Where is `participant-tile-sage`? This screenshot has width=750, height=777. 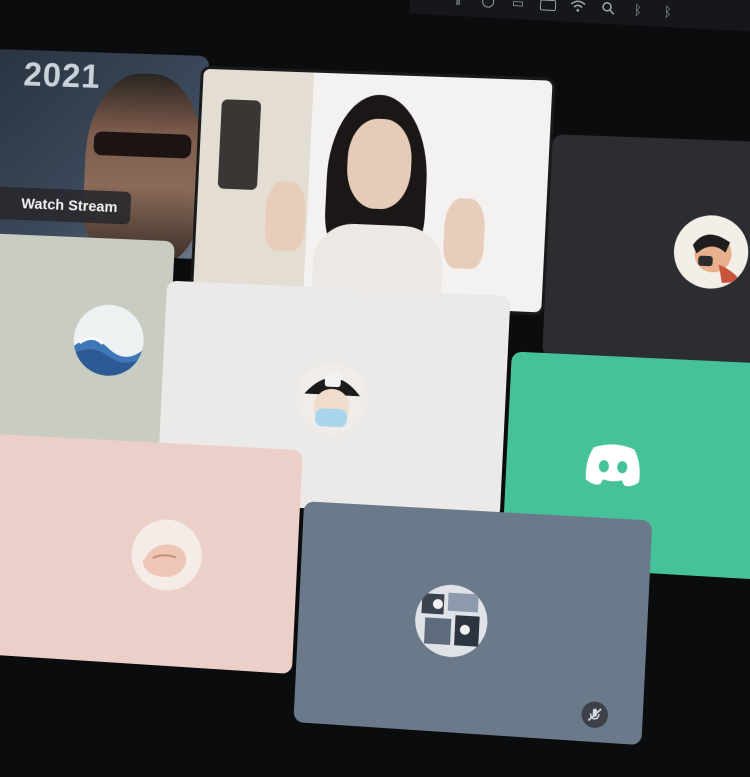
participant-tile-sage is located at coordinates (87, 338).